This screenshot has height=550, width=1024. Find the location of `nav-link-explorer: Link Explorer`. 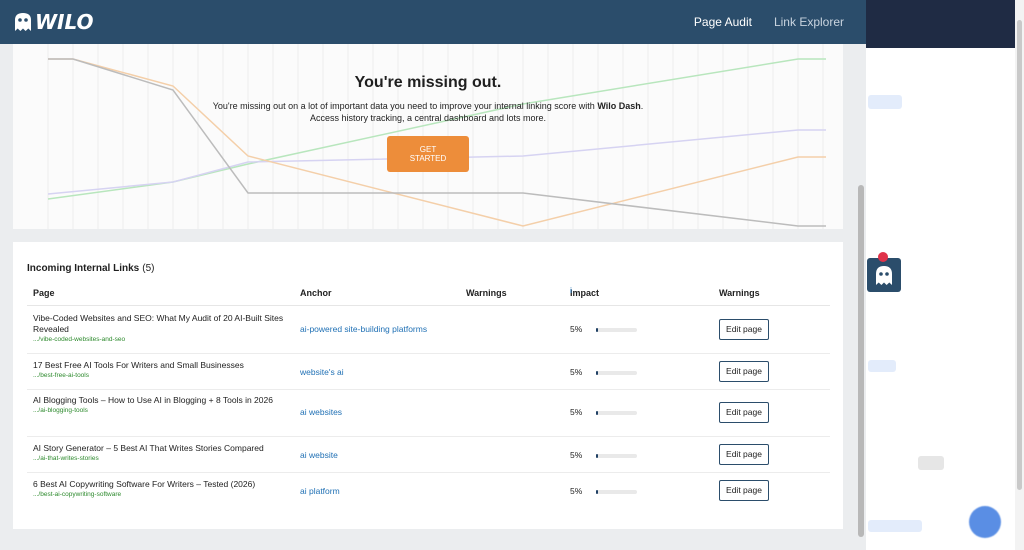

nav-link-explorer: Link Explorer is located at coordinates (809, 22).